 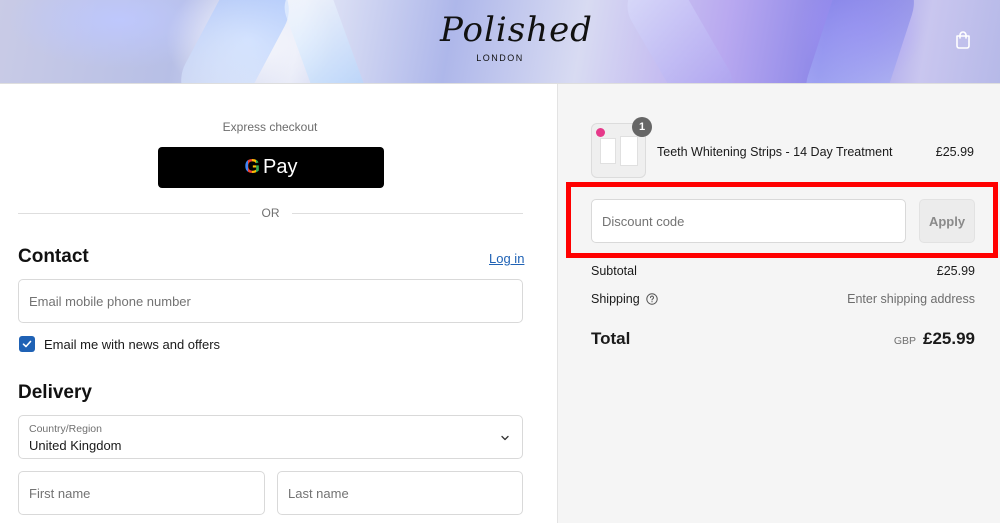 I want to click on shipping-label: Shipping, so click(x=615, y=299).